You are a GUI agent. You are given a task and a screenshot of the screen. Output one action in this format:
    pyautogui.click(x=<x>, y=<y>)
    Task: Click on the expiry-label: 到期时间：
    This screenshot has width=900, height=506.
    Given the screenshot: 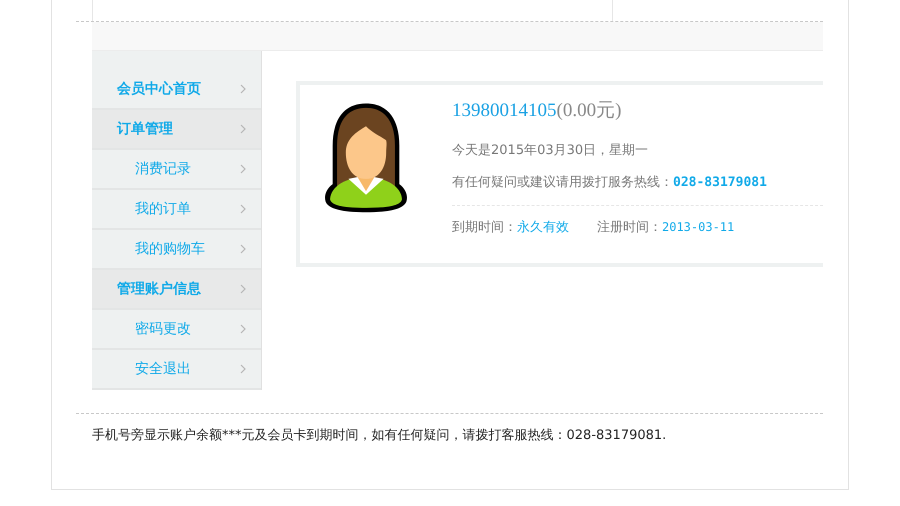 What is the action you would take?
    pyautogui.click(x=484, y=227)
    